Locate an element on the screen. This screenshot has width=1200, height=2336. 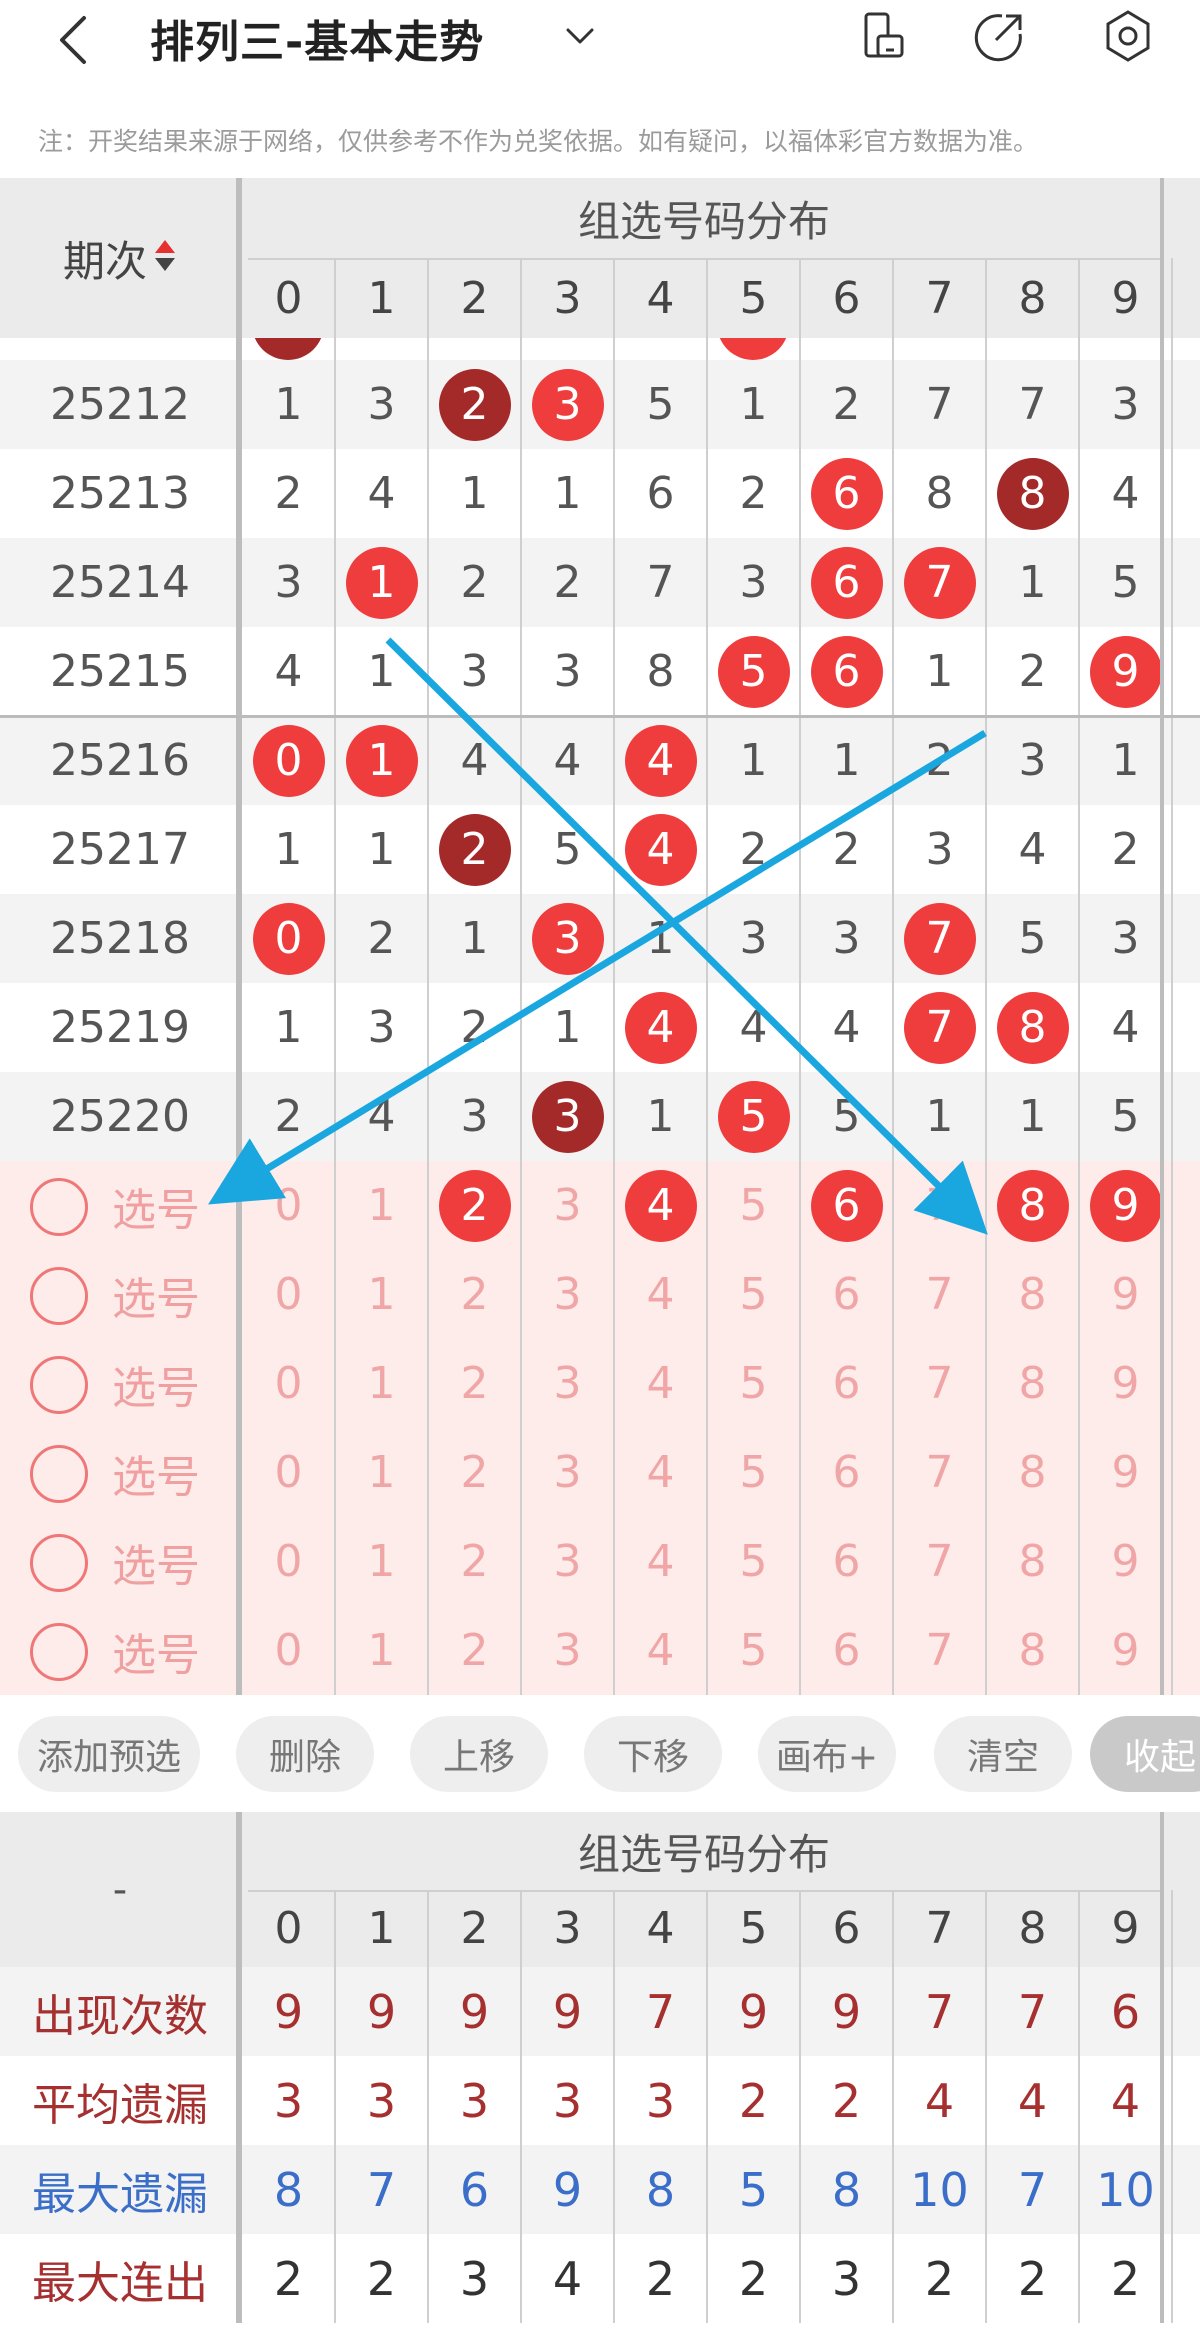
issue-column-header: 期次 is located at coordinates (120, 258).